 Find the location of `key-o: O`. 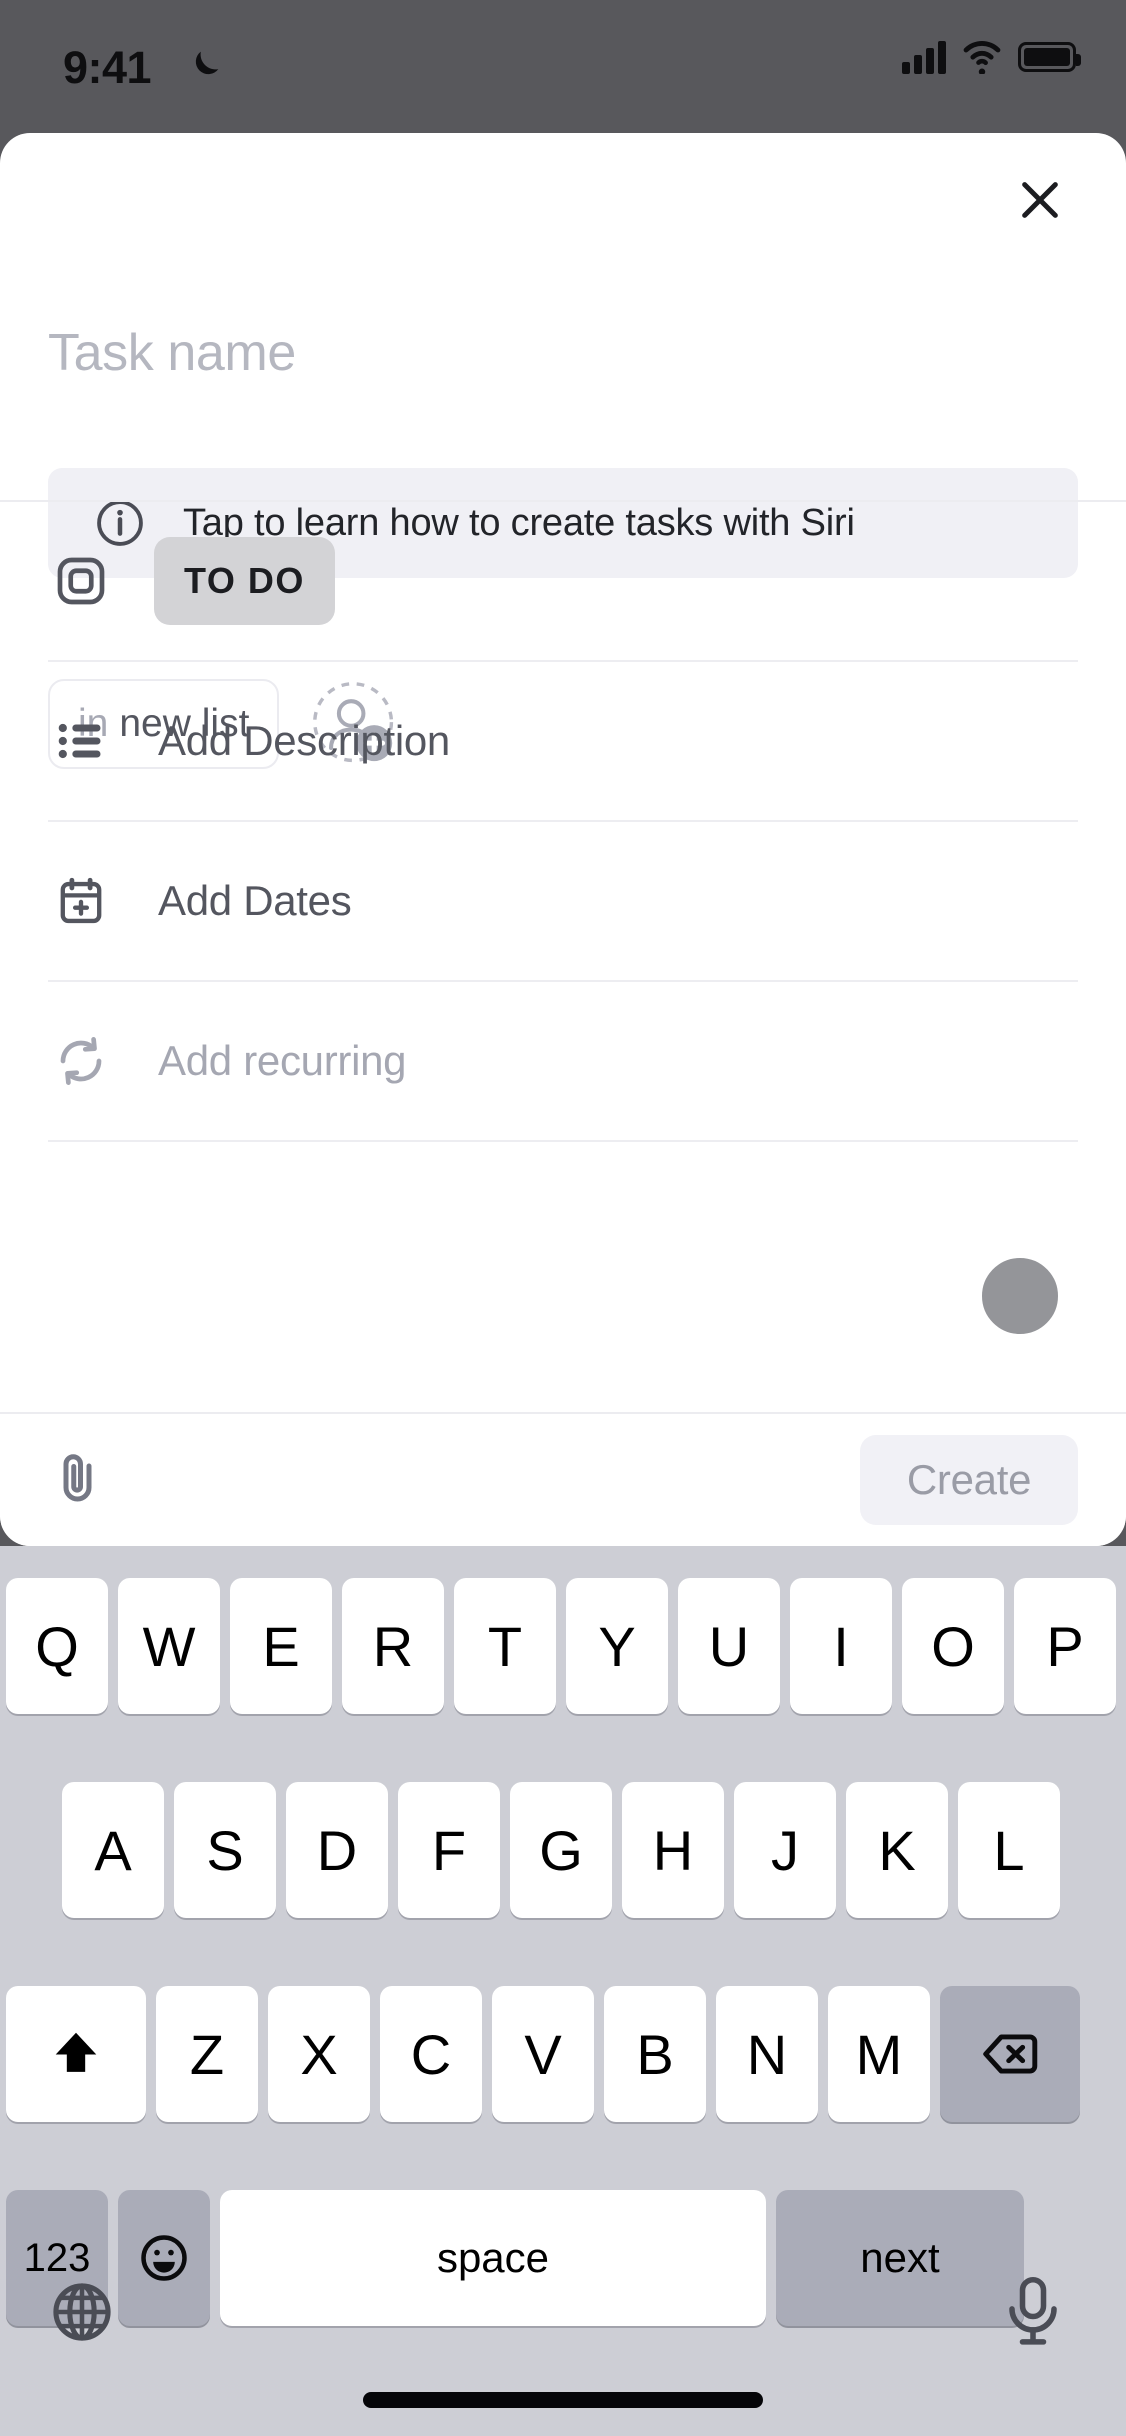

key-o: O is located at coordinates (953, 1646).